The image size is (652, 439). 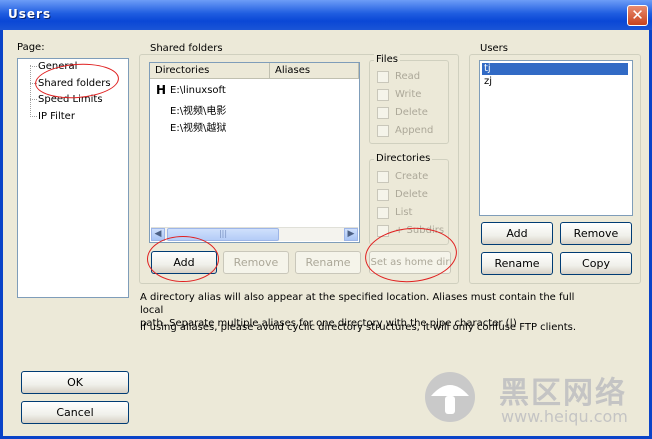 What do you see at coordinates (326, 15) in the screenshot?
I see `title-bar: Users ✕` at bounding box center [326, 15].